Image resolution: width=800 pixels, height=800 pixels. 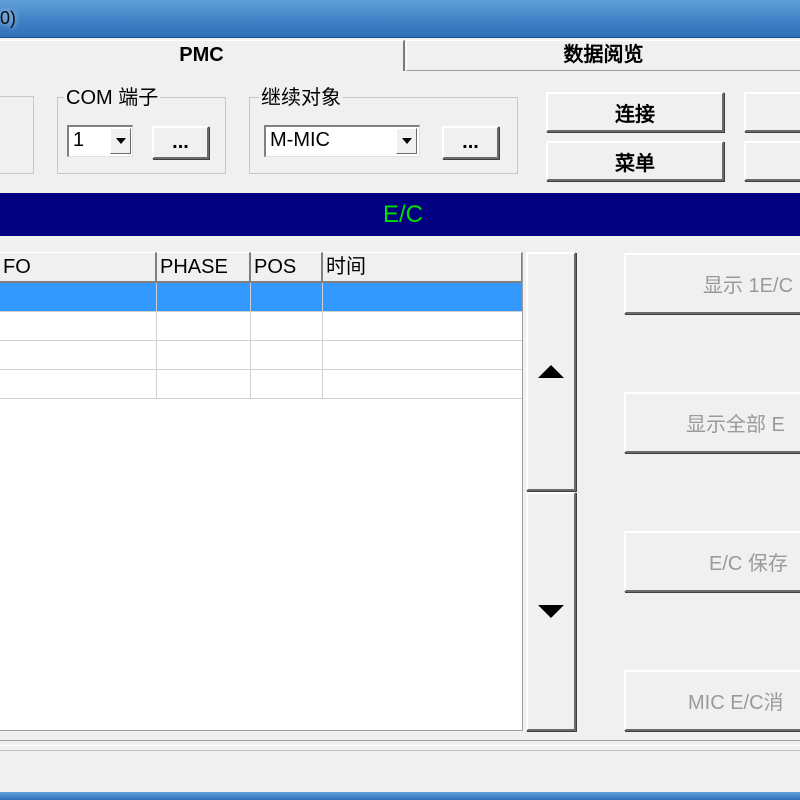 I want to click on triangle-up-icon, so click(x=551, y=371).